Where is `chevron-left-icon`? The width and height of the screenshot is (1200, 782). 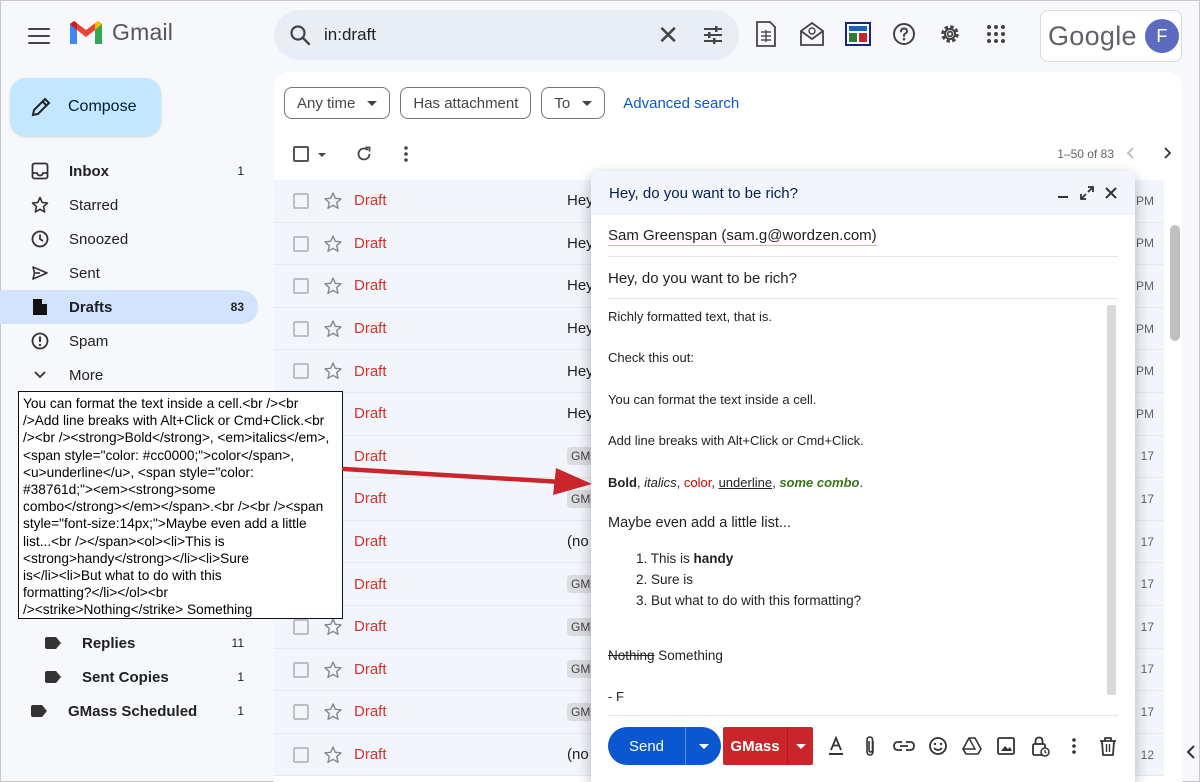
chevron-left-icon is located at coordinates (1131, 153).